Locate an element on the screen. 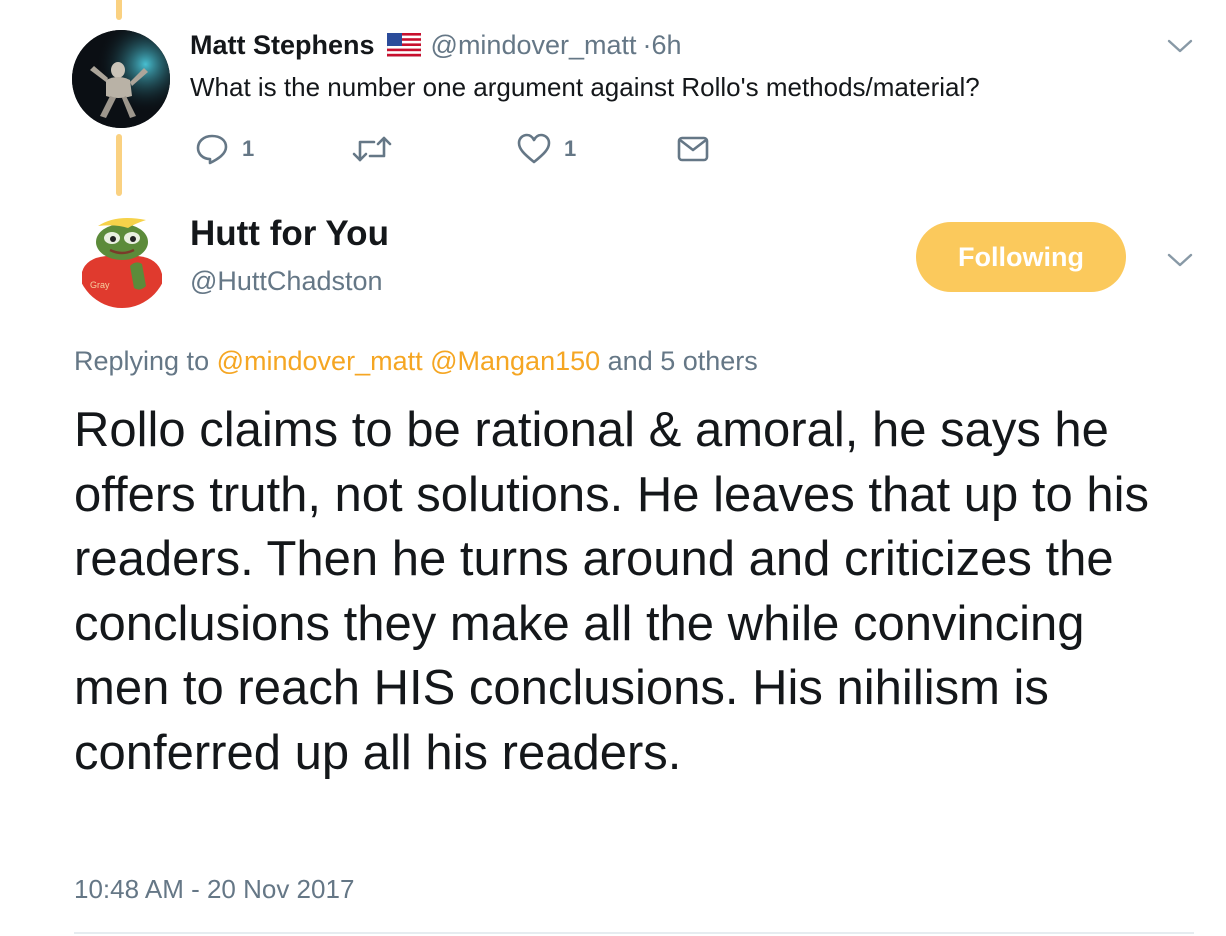 This screenshot has height=936, width=1226. like-button: 1 is located at coordinates (546, 149).